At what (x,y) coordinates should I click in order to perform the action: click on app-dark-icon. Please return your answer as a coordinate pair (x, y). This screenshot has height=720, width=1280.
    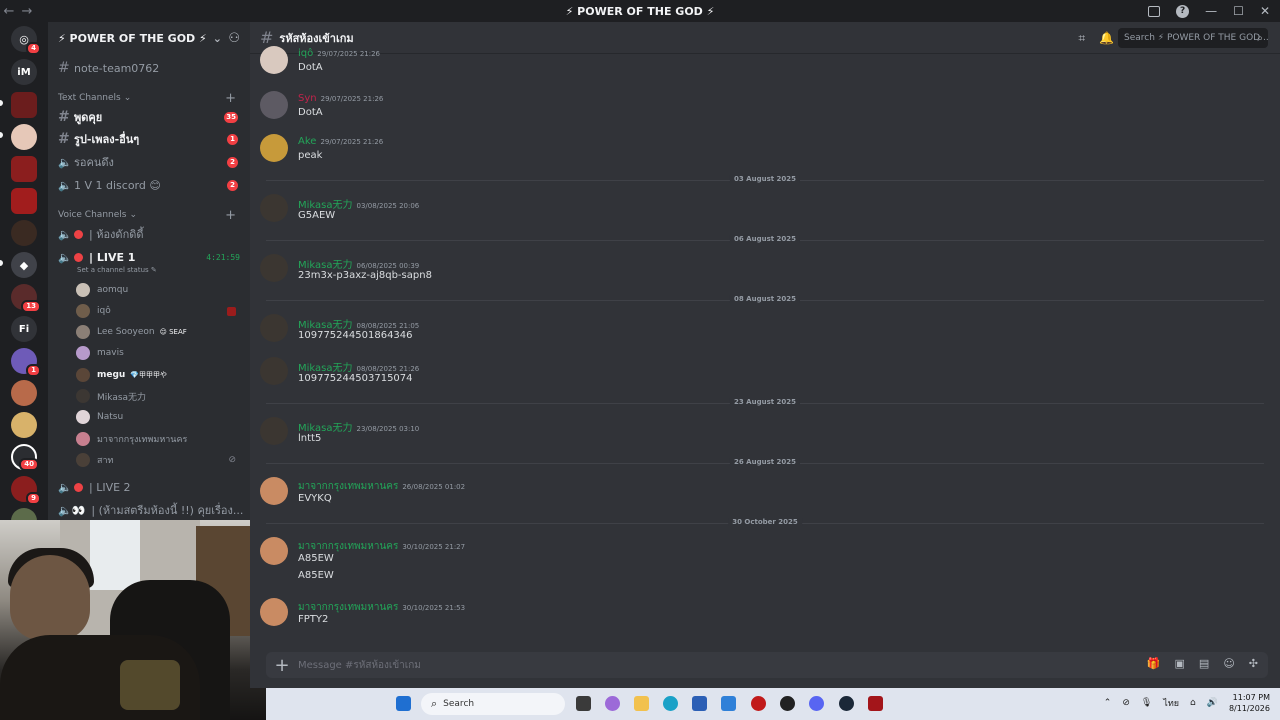
    Looking at the image, I should click on (787, 703).